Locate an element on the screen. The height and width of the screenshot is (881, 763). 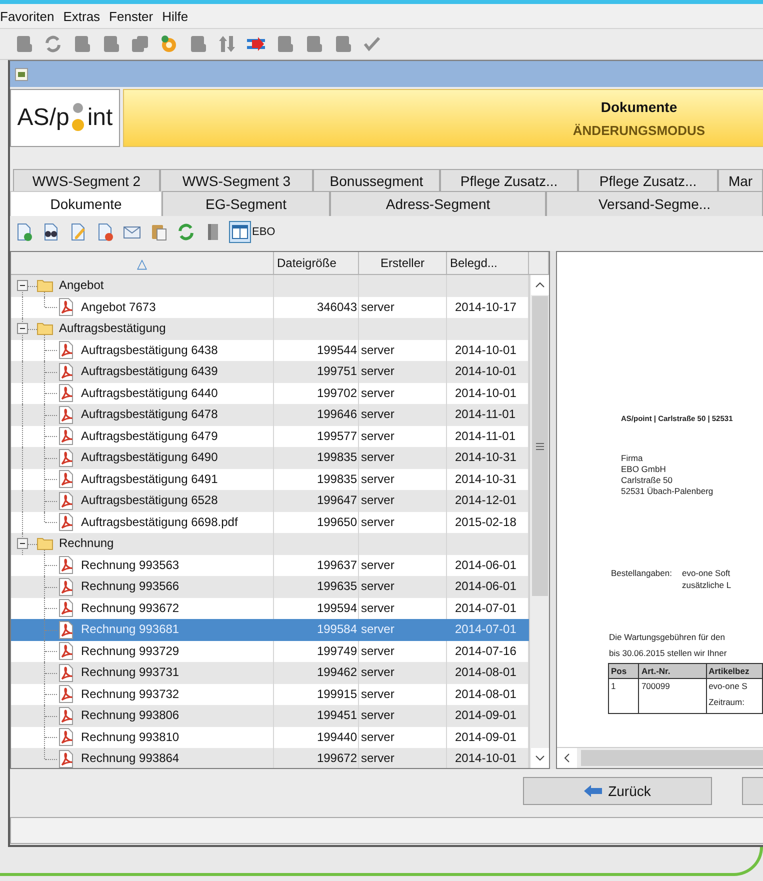
vertical-scrollbar is located at coordinates (539, 521).